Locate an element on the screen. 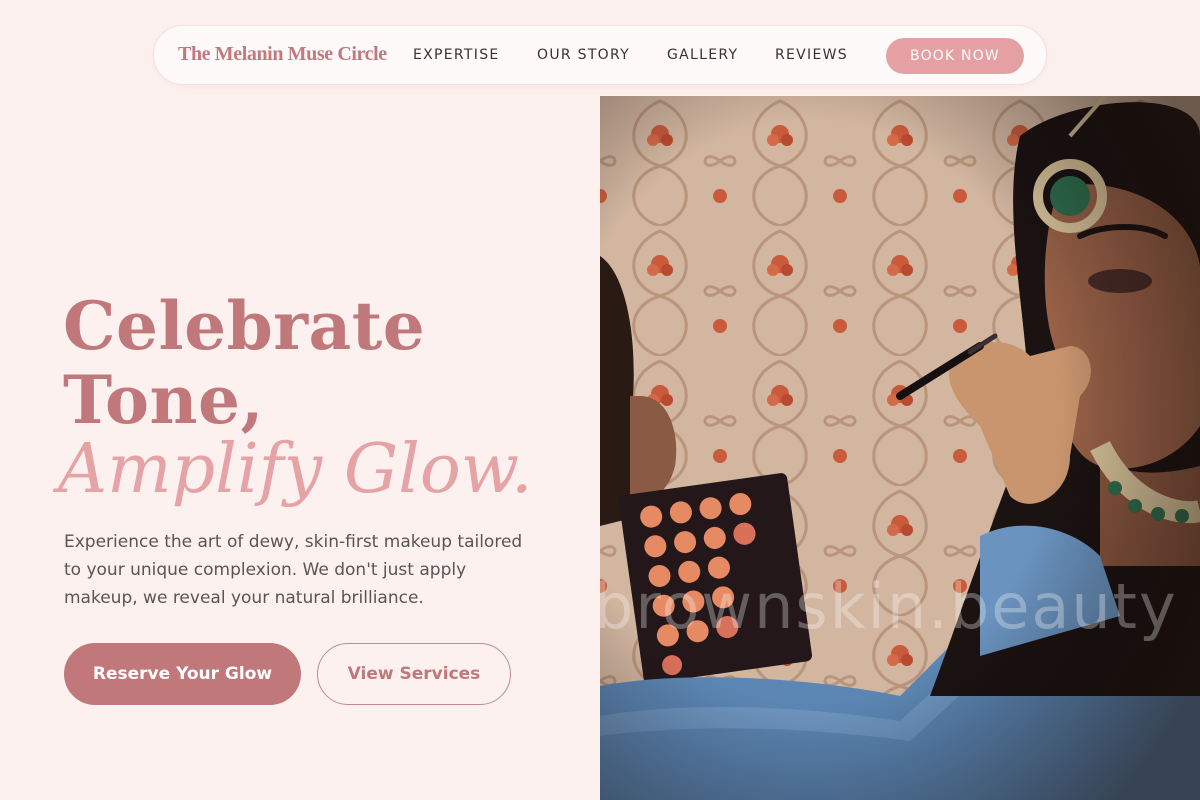  reserve-your-glow-button: Reserve Your Glow is located at coordinates (182, 674).